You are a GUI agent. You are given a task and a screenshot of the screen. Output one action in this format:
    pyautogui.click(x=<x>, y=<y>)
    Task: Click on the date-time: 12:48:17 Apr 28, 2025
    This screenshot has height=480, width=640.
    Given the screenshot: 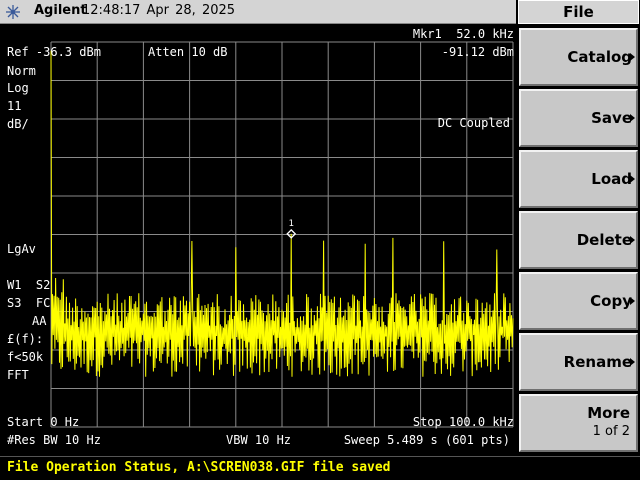 What is the action you would take?
    pyautogui.click(x=159, y=10)
    